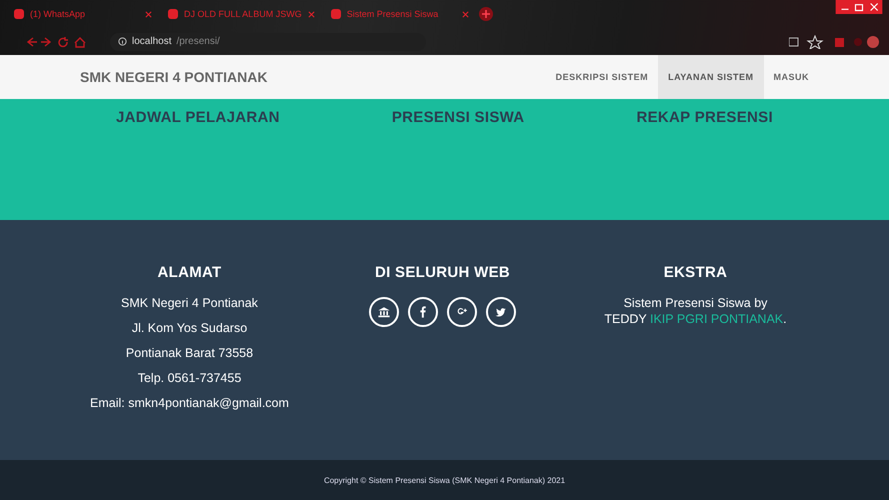 The image size is (889, 500). What do you see at coordinates (791, 77) in the screenshot?
I see `nav-link: MASUK` at bounding box center [791, 77].